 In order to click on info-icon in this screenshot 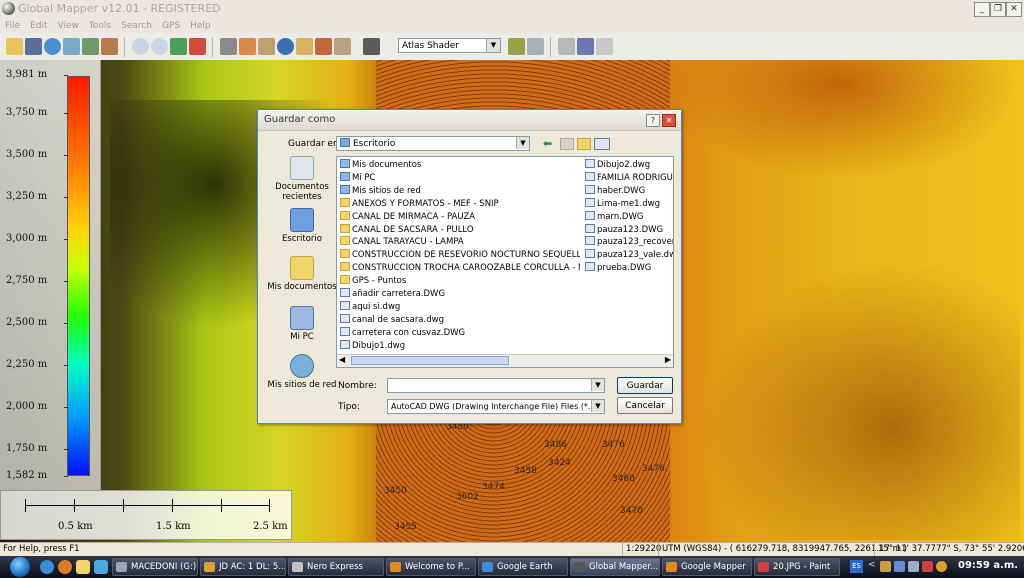, I will do `click(285, 46)`.